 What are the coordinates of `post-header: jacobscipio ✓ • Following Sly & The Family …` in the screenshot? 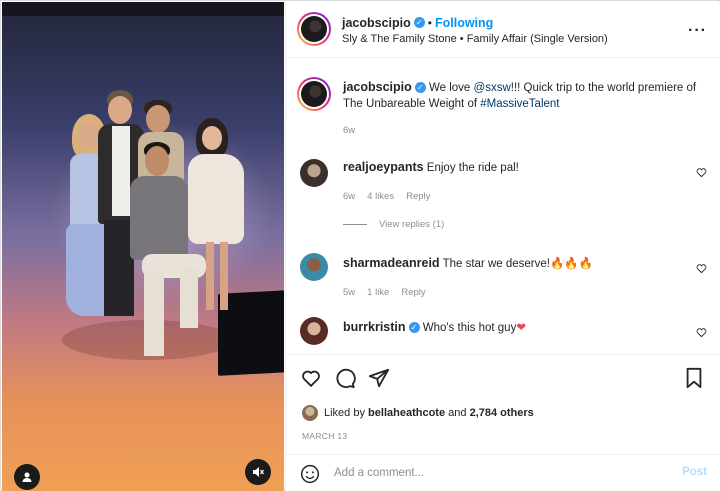 It's located at (503, 30).